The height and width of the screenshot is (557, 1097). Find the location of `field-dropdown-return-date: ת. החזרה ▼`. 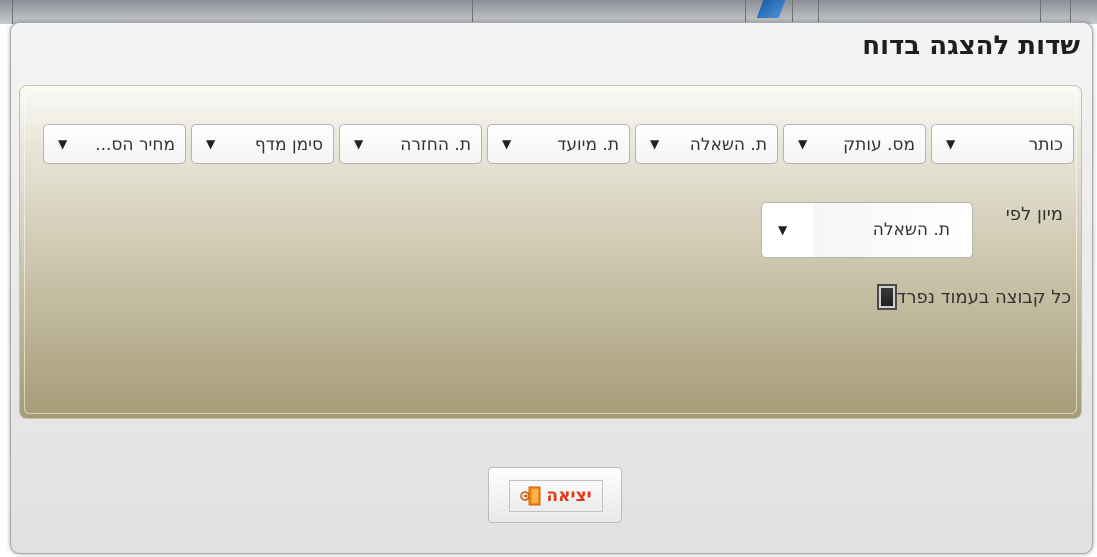

field-dropdown-return-date: ת. החזרה ▼ is located at coordinates (410, 144).